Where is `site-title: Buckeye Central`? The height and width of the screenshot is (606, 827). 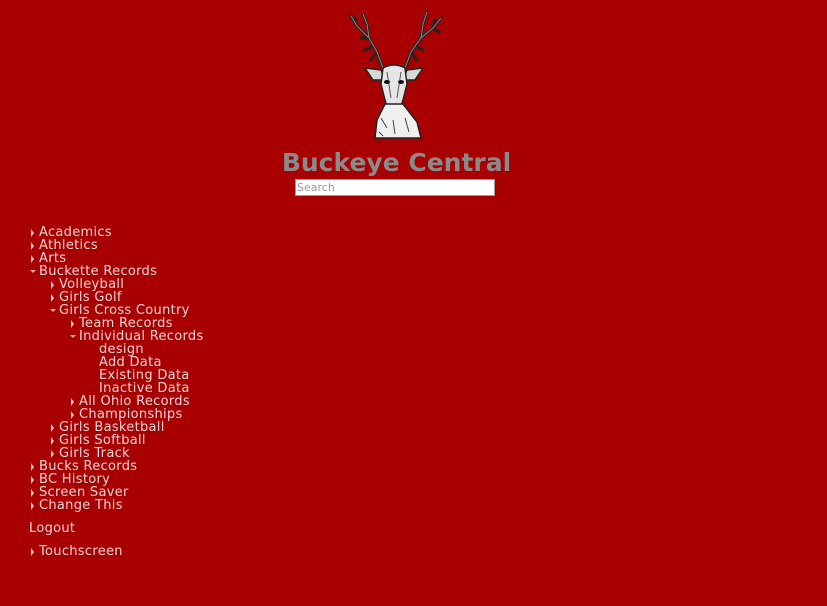
site-title: Buckeye Central is located at coordinates (396, 162).